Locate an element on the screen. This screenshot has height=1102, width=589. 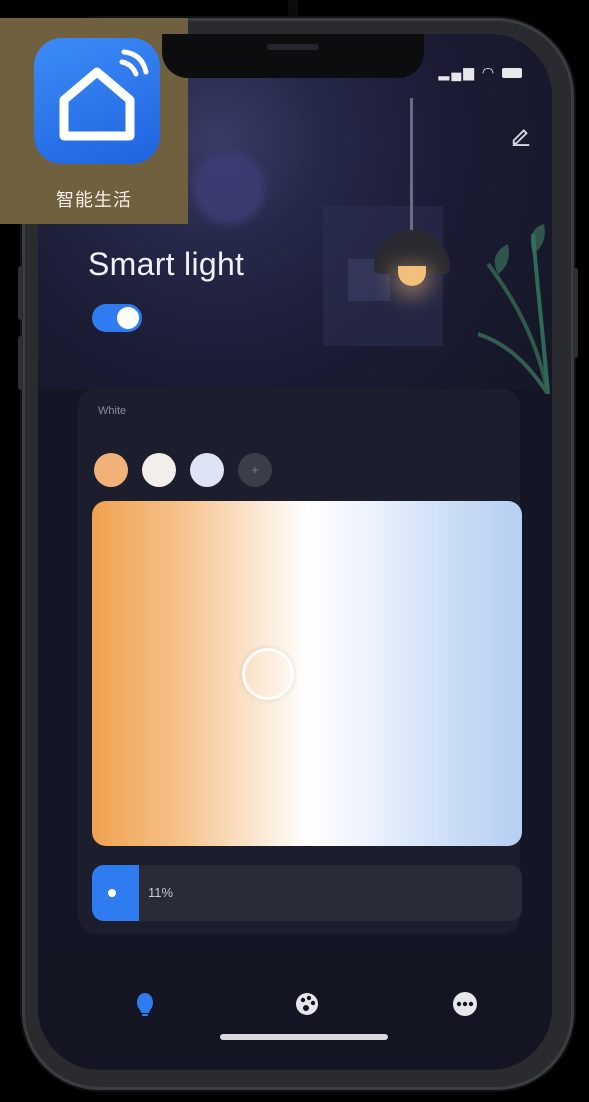
tab-color is located at coordinates (307, 1004).